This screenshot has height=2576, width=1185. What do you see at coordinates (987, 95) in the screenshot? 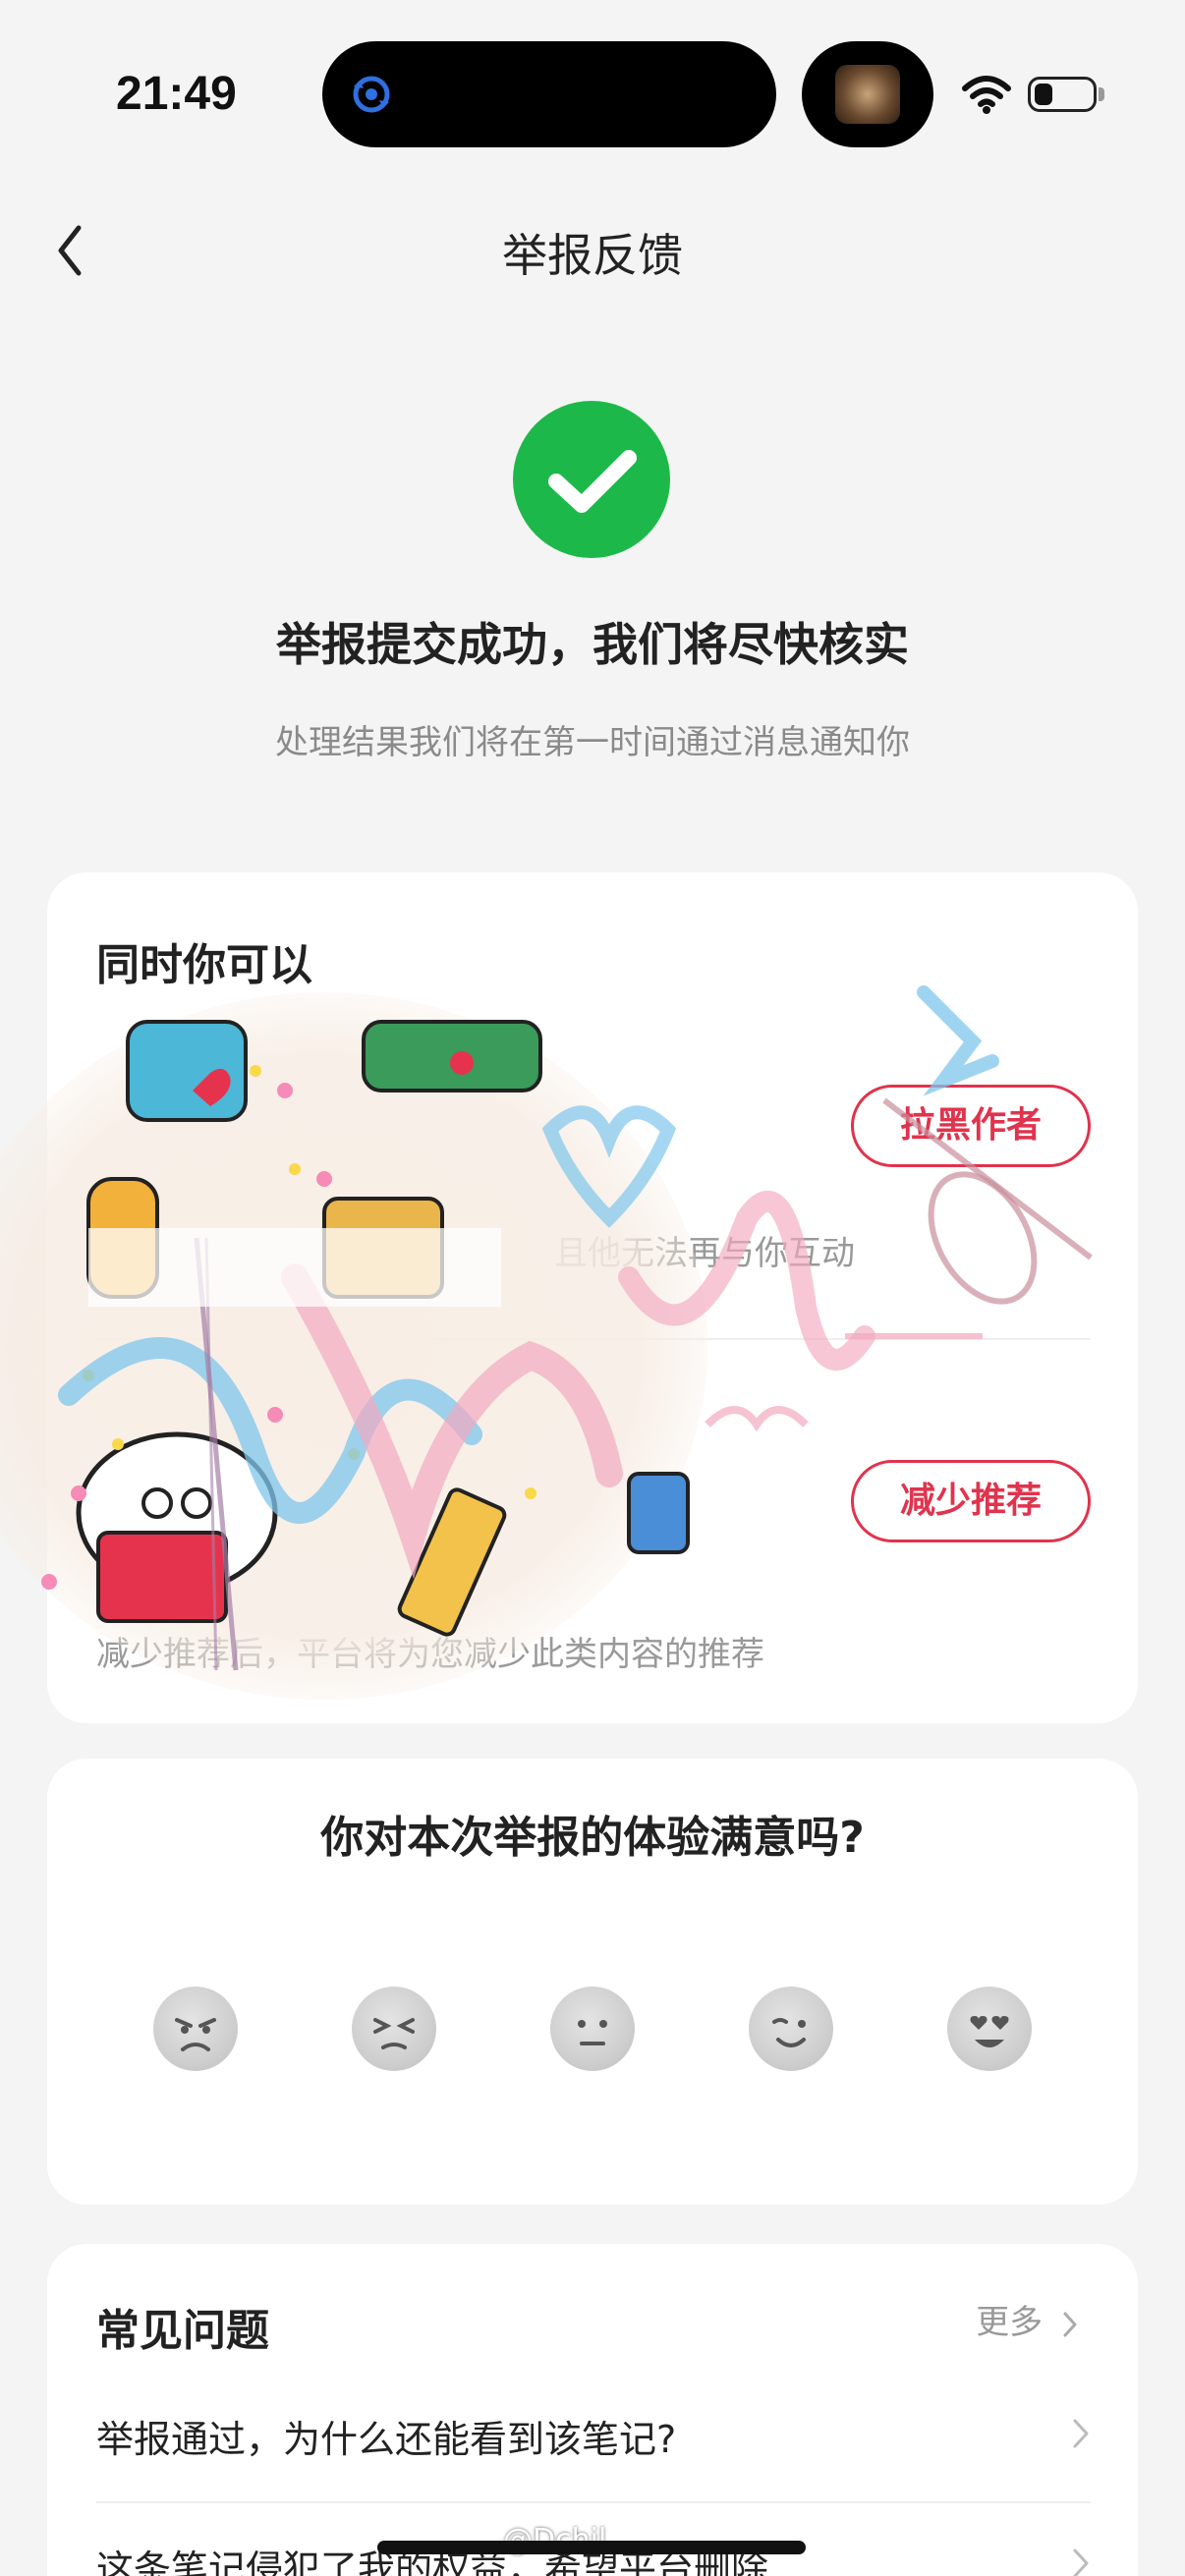
I see `wifi-icon` at bounding box center [987, 95].